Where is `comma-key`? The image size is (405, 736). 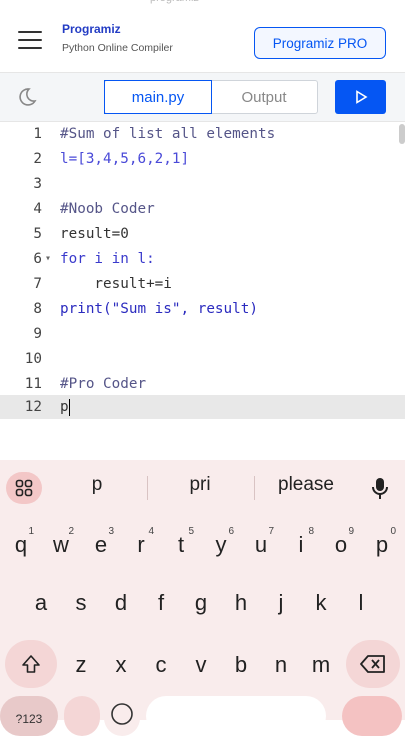 comma-key is located at coordinates (82, 716).